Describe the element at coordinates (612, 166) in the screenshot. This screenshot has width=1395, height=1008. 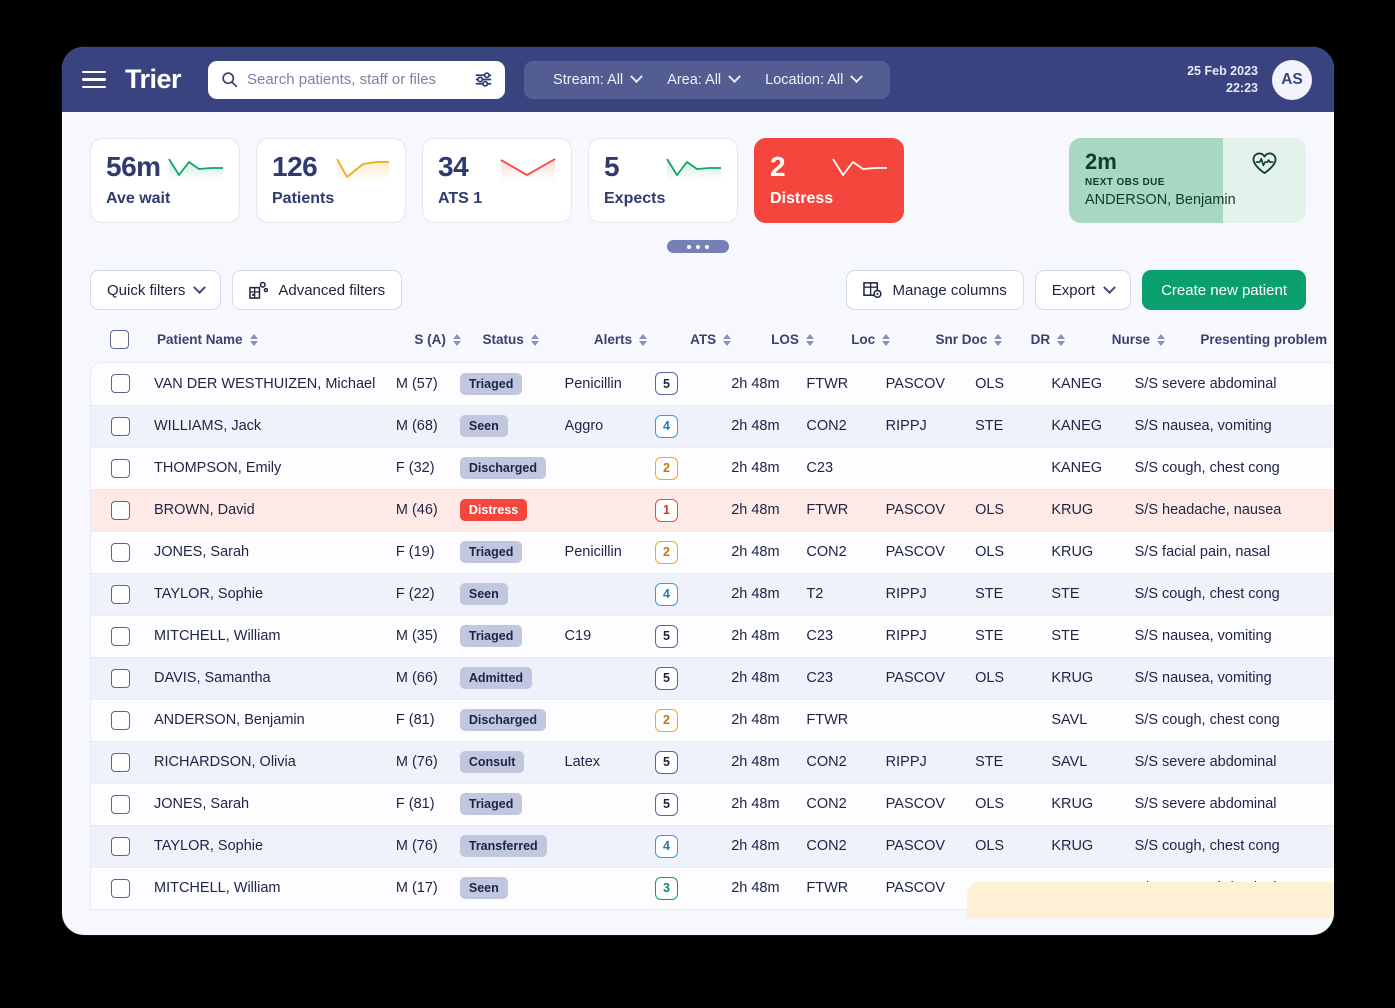
I see `kpi-value: 5` at that location.